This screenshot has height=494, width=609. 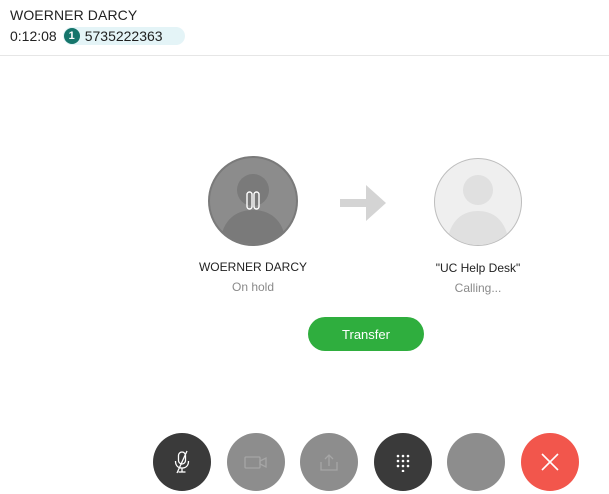 I want to click on line-phone-number: 5735222363, so click(x=123, y=36).